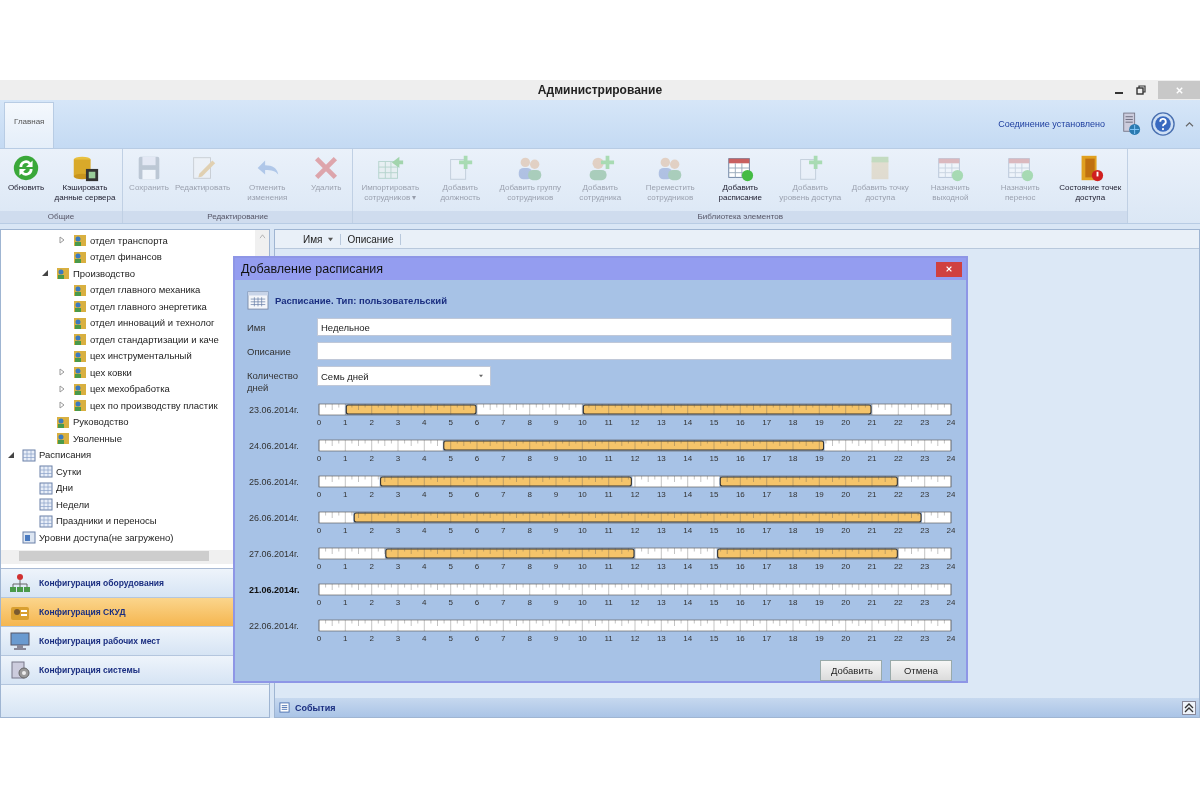  What do you see at coordinates (274, 410) in the screenshot?
I see `date-label: 23.06.2014г.` at bounding box center [274, 410].